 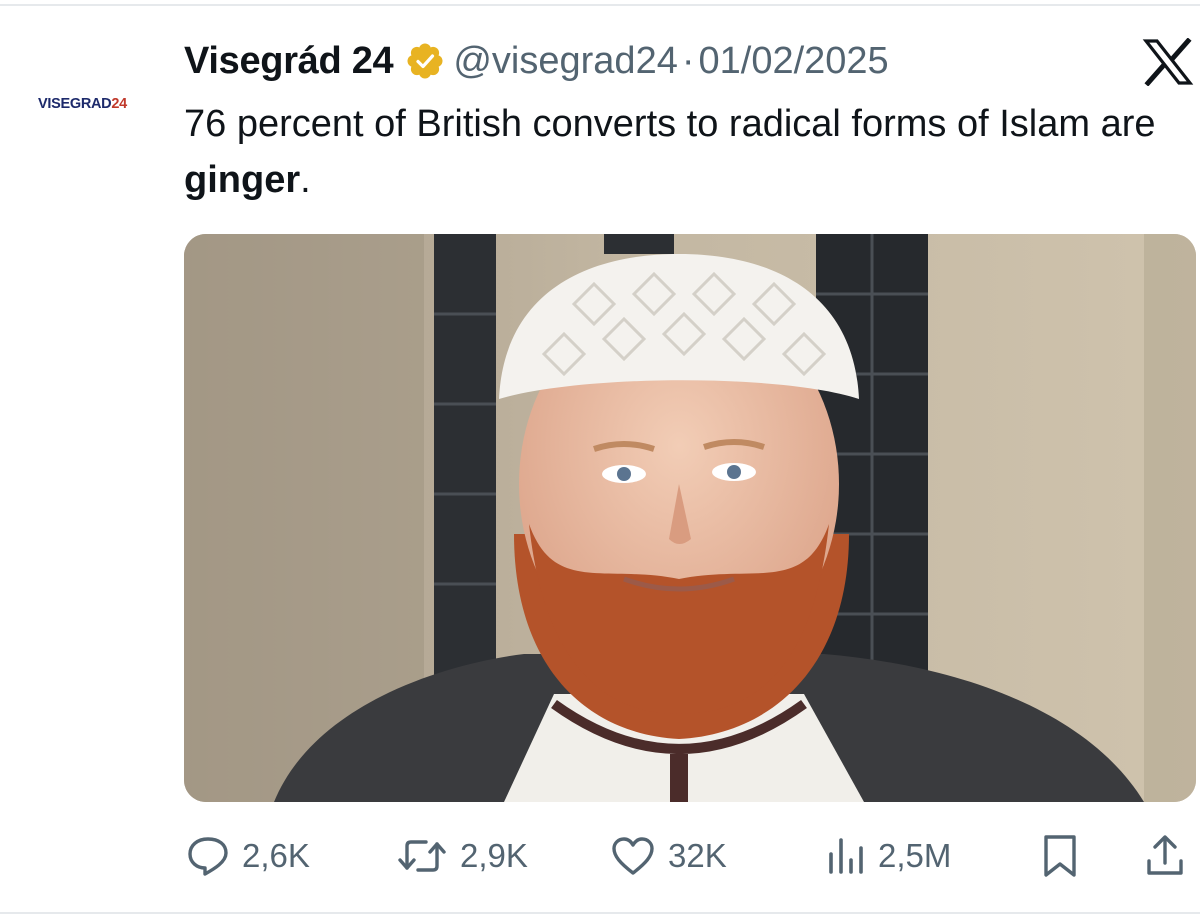 What do you see at coordinates (697, 855) in the screenshot?
I see `like-count: 32K` at bounding box center [697, 855].